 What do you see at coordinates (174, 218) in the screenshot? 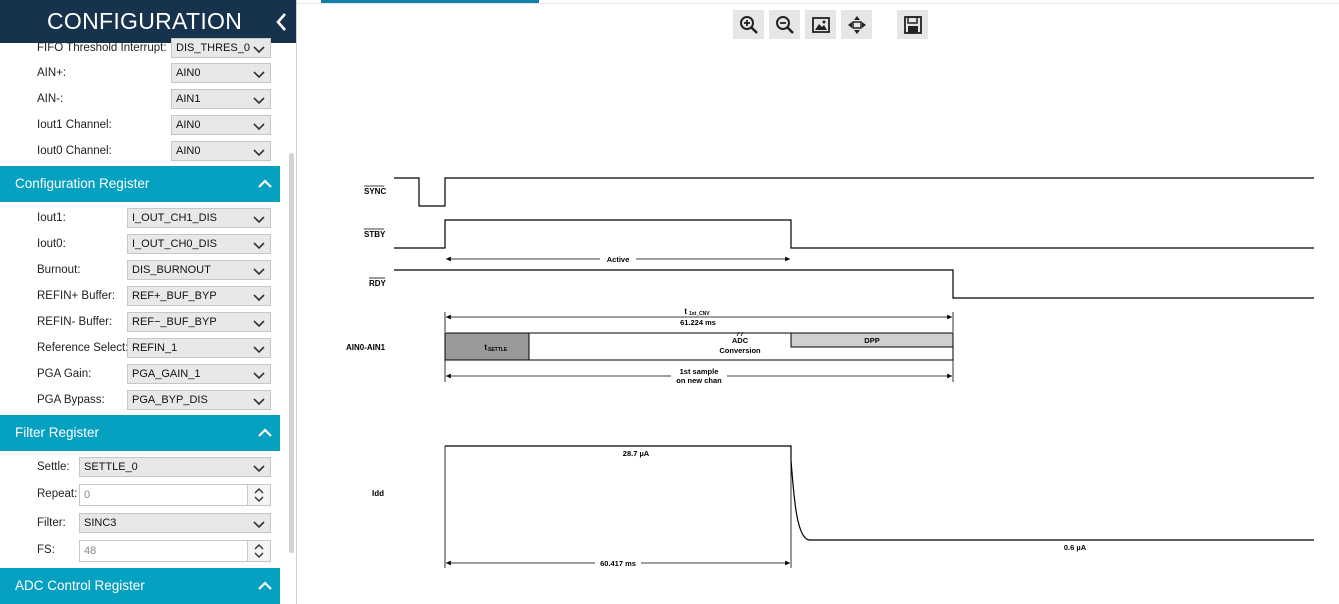
I see `select-value: I_OUT_CH1_DIS` at bounding box center [174, 218].